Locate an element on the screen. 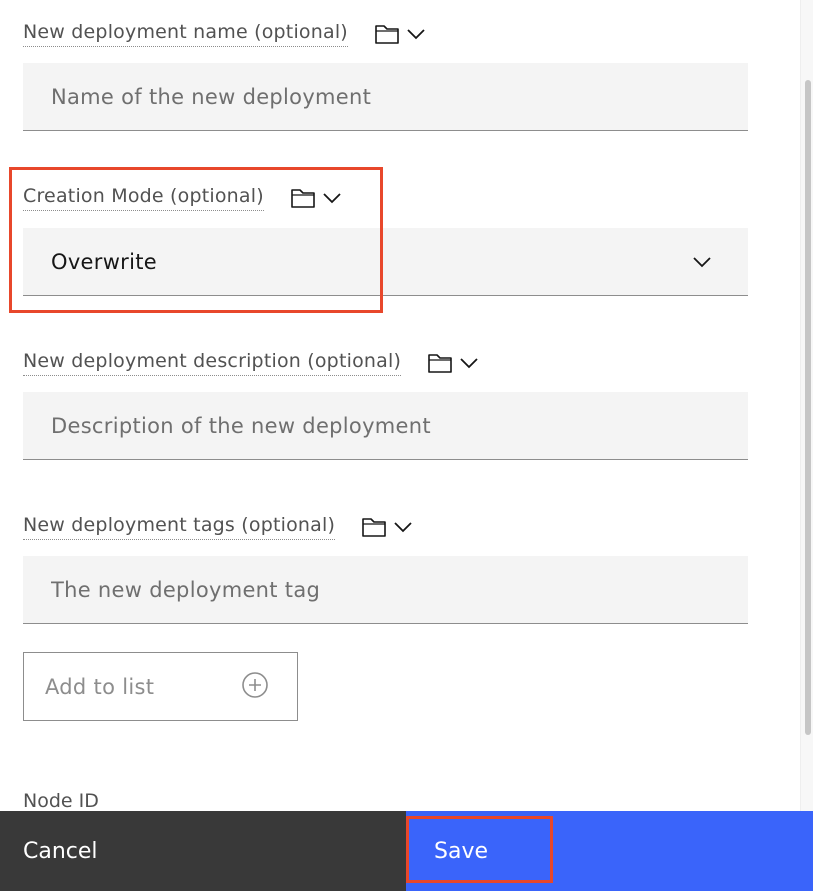 The width and height of the screenshot is (813, 891). scrollbar-thumb is located at coordinates (808, 407).